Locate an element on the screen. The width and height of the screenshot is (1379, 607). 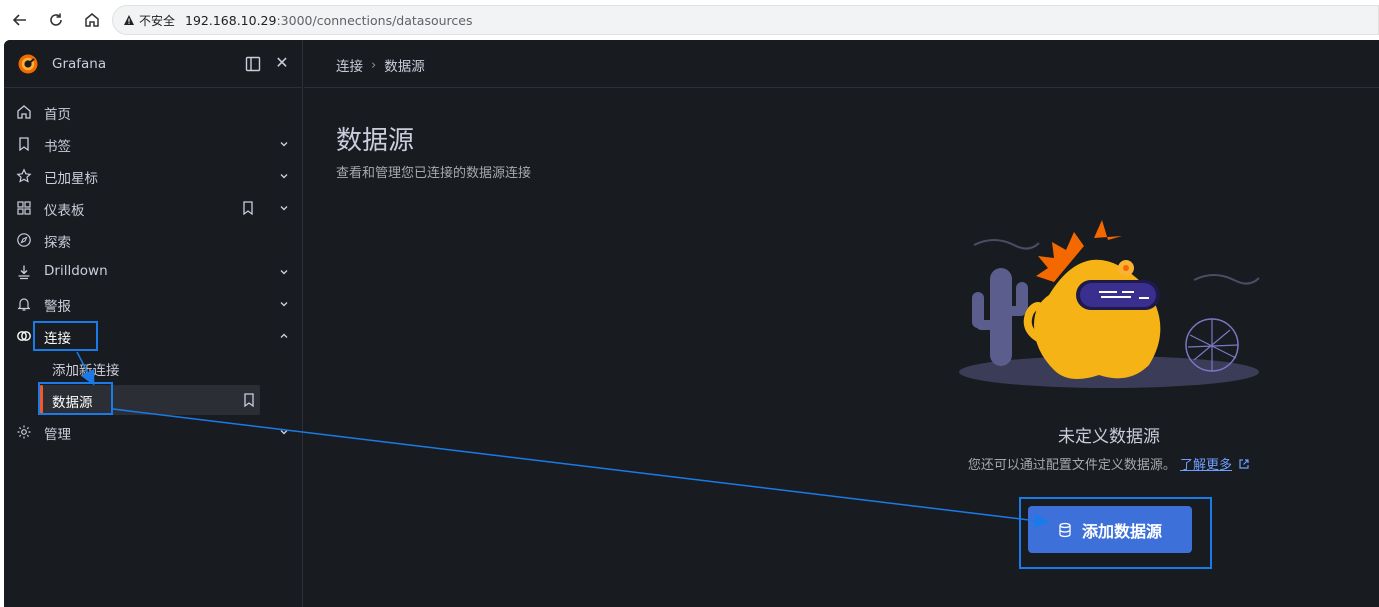
home-browser-icon is located at coordinates (92, 20).